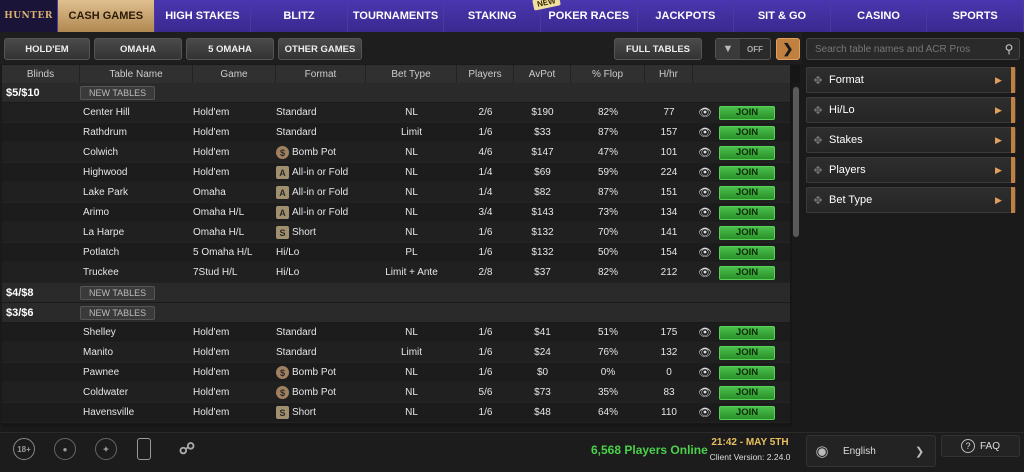 Image resolution: width=1024 pixels, height=472 pixels. Describe the element at coordinates (41, 74) in the screenshot. I see `header-blinds: Blinds` at that location.